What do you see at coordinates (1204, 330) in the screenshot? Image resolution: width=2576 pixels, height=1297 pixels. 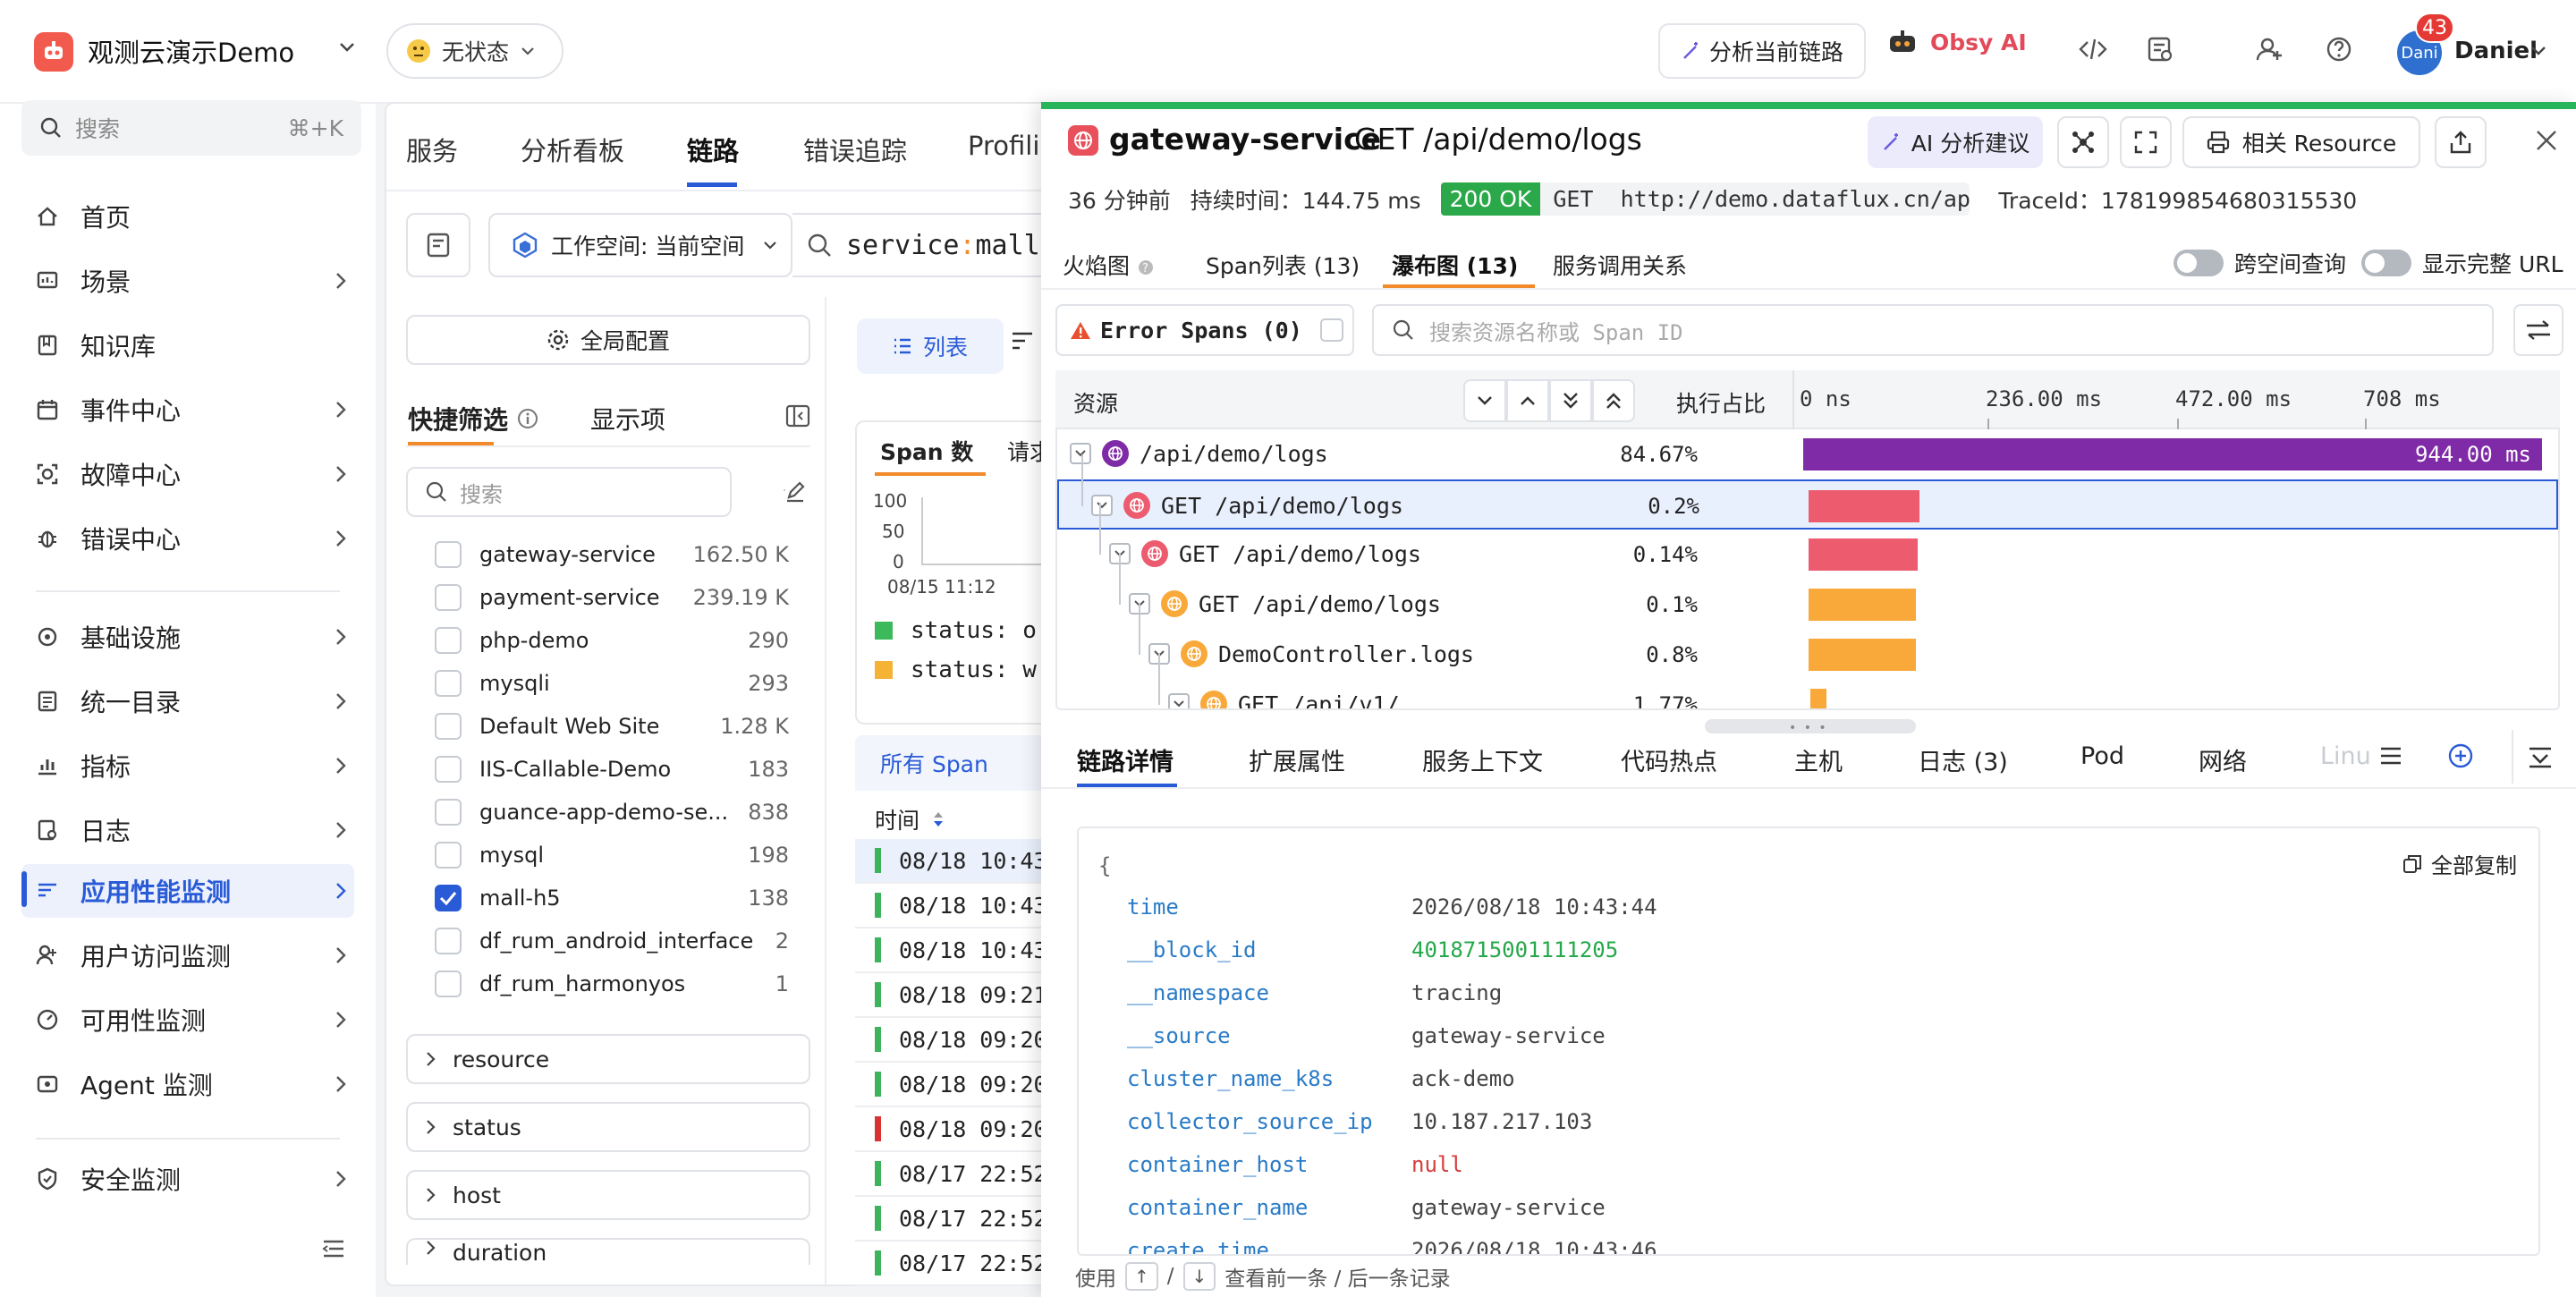 I see `error-spans-filter: Error Spans (0)` at bounding box center [1204, 330].